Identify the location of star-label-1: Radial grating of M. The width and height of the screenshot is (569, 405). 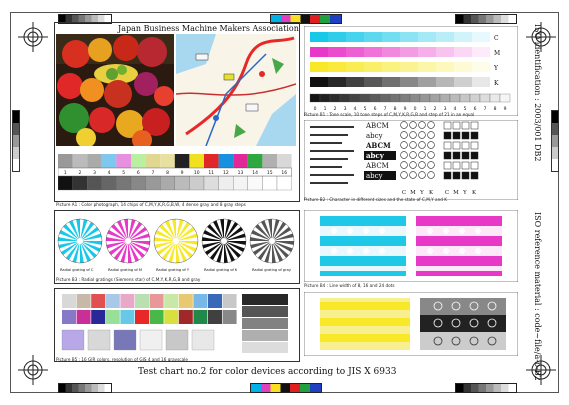
(125, 270).